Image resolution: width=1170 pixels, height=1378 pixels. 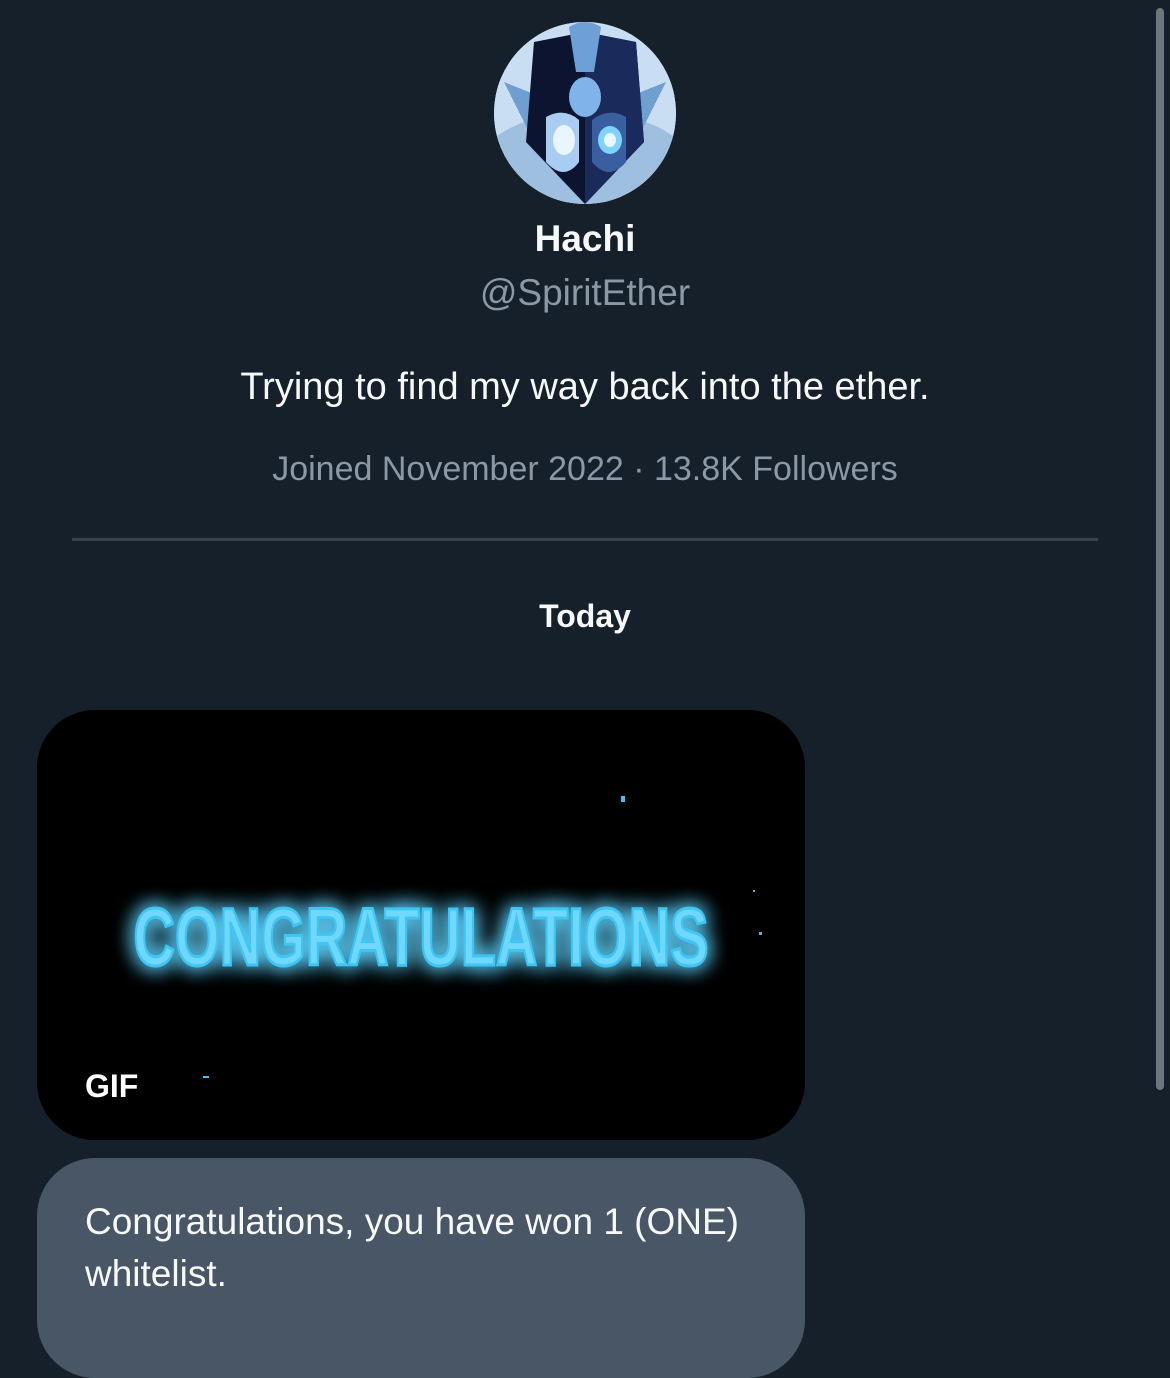 I want to click on scrollbar, so click(x=1160, y=549).